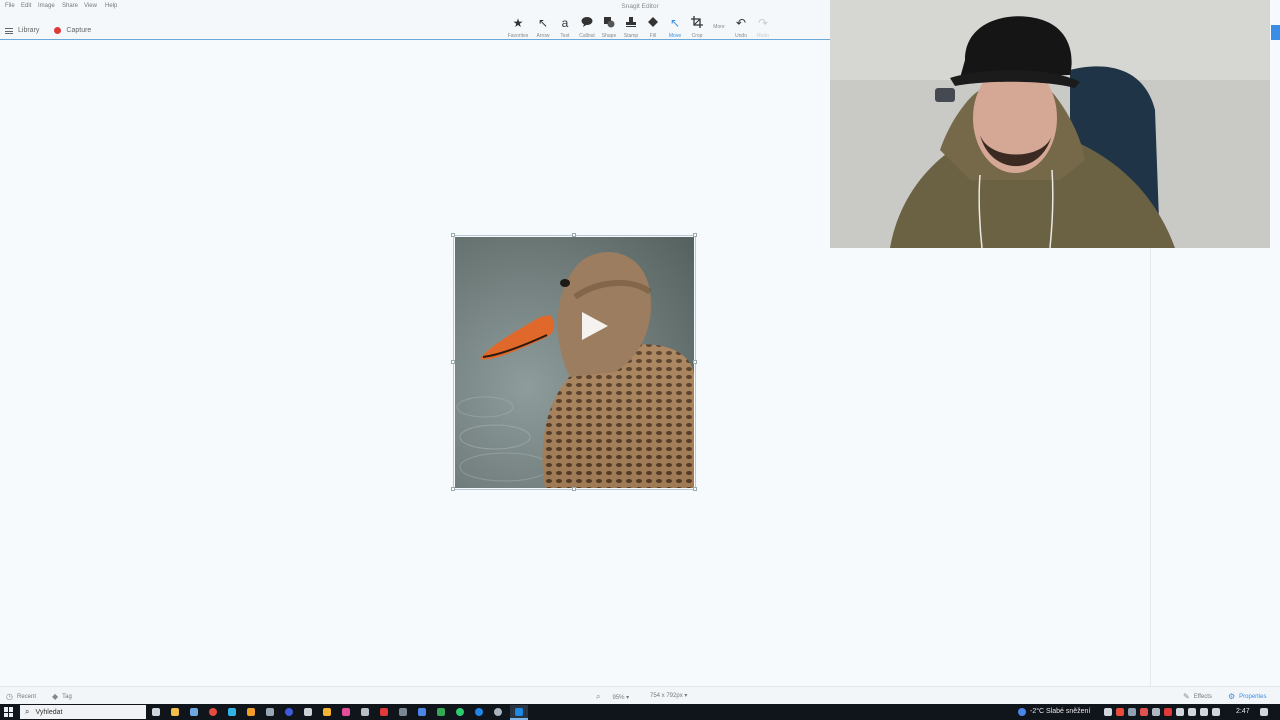 This screenshot has width=1280, height=720. Describe the element at coordinates (640, 6) in the screenshot. I see `app-title: Snagit Editor` at that location.